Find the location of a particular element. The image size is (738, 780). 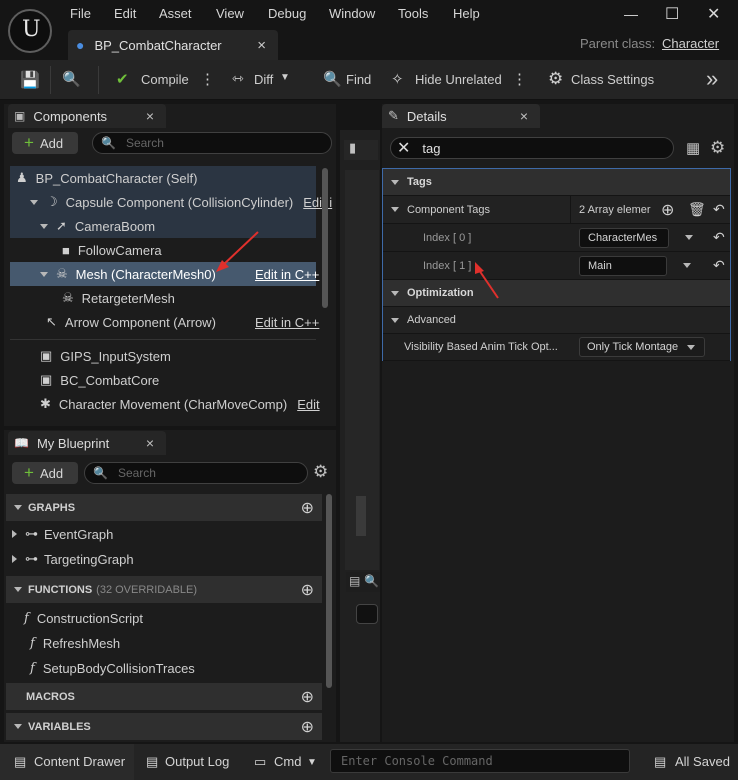

optimization-section-header: Optimization is located at coordinates (556, 293).